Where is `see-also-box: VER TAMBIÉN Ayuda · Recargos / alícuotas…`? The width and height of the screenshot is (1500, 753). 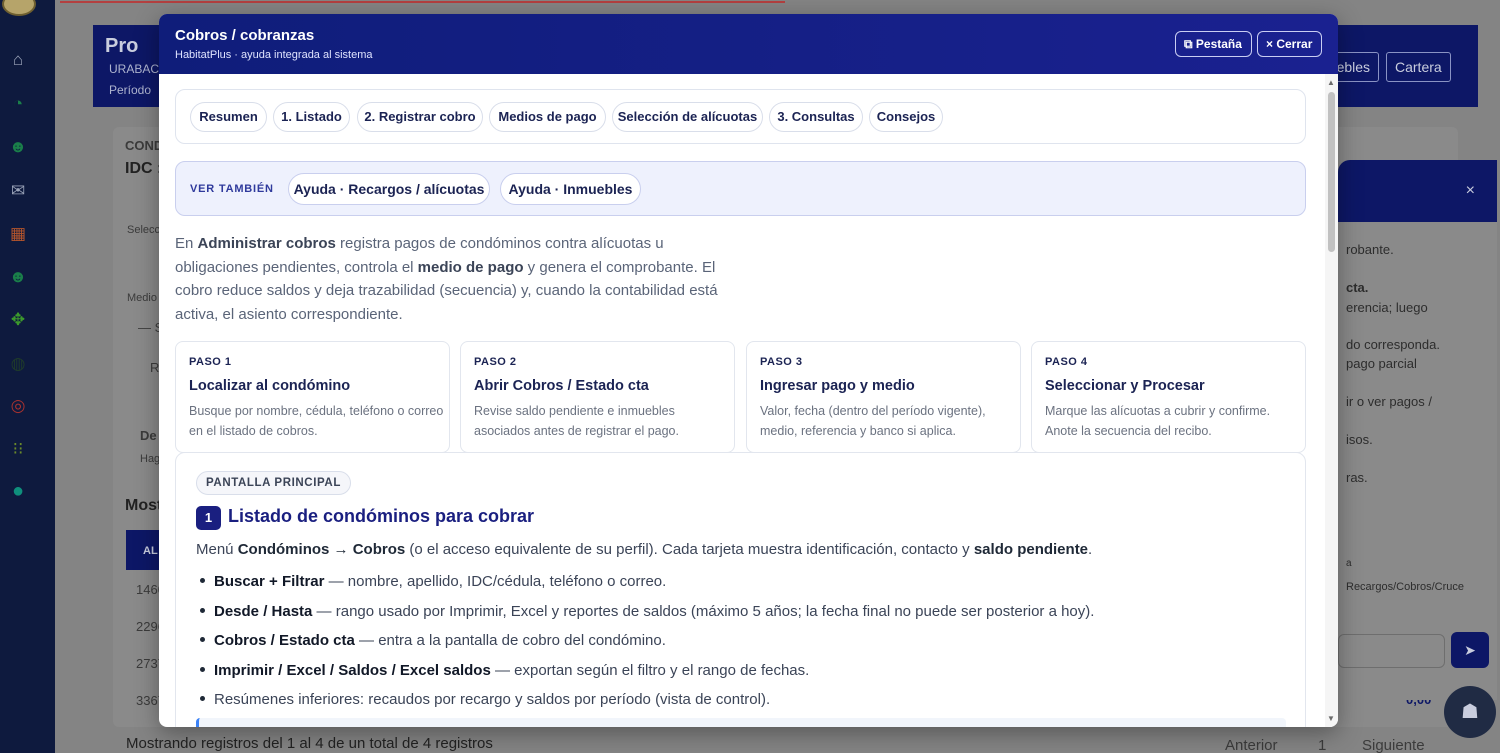
see-also-box: VER TAMBIÉN Ayuda · Recargos / alícuotas… is located at coordinates (740, 188).